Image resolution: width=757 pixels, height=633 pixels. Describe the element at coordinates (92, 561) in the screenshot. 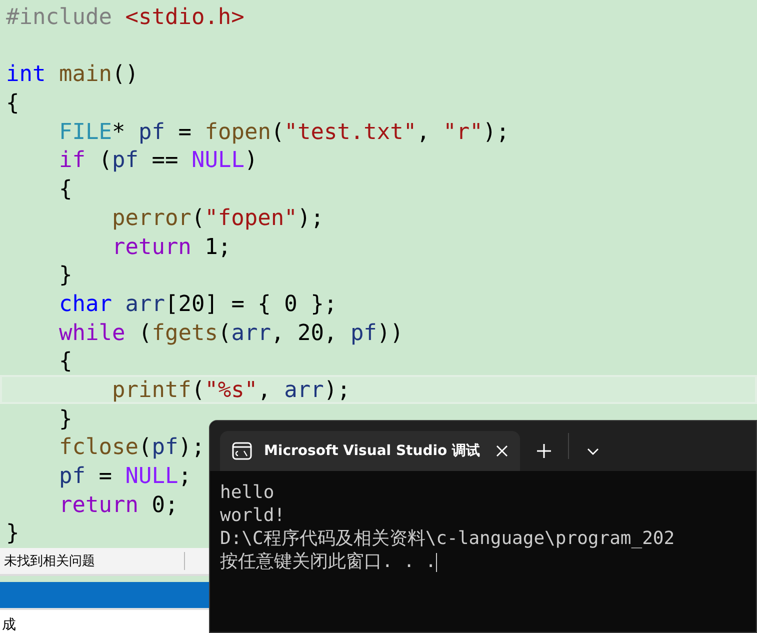

I see `error-list-status: 未找到相关问题` at that location.